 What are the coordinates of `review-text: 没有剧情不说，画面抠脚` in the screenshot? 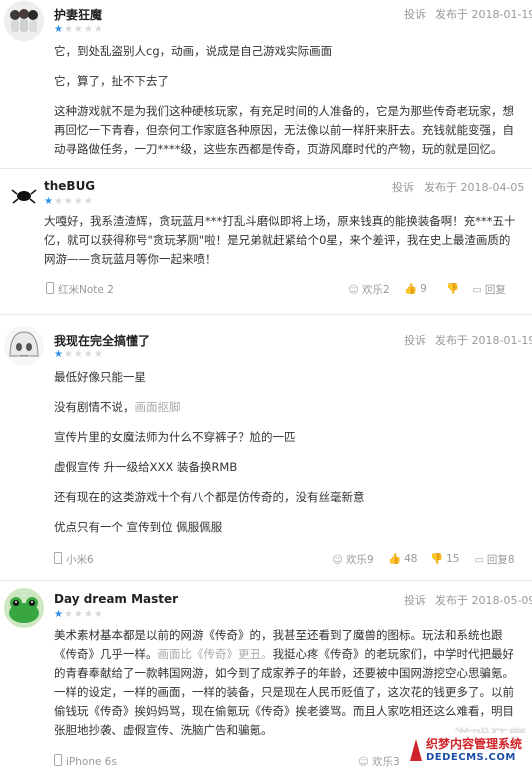 It's located at (117, 407).